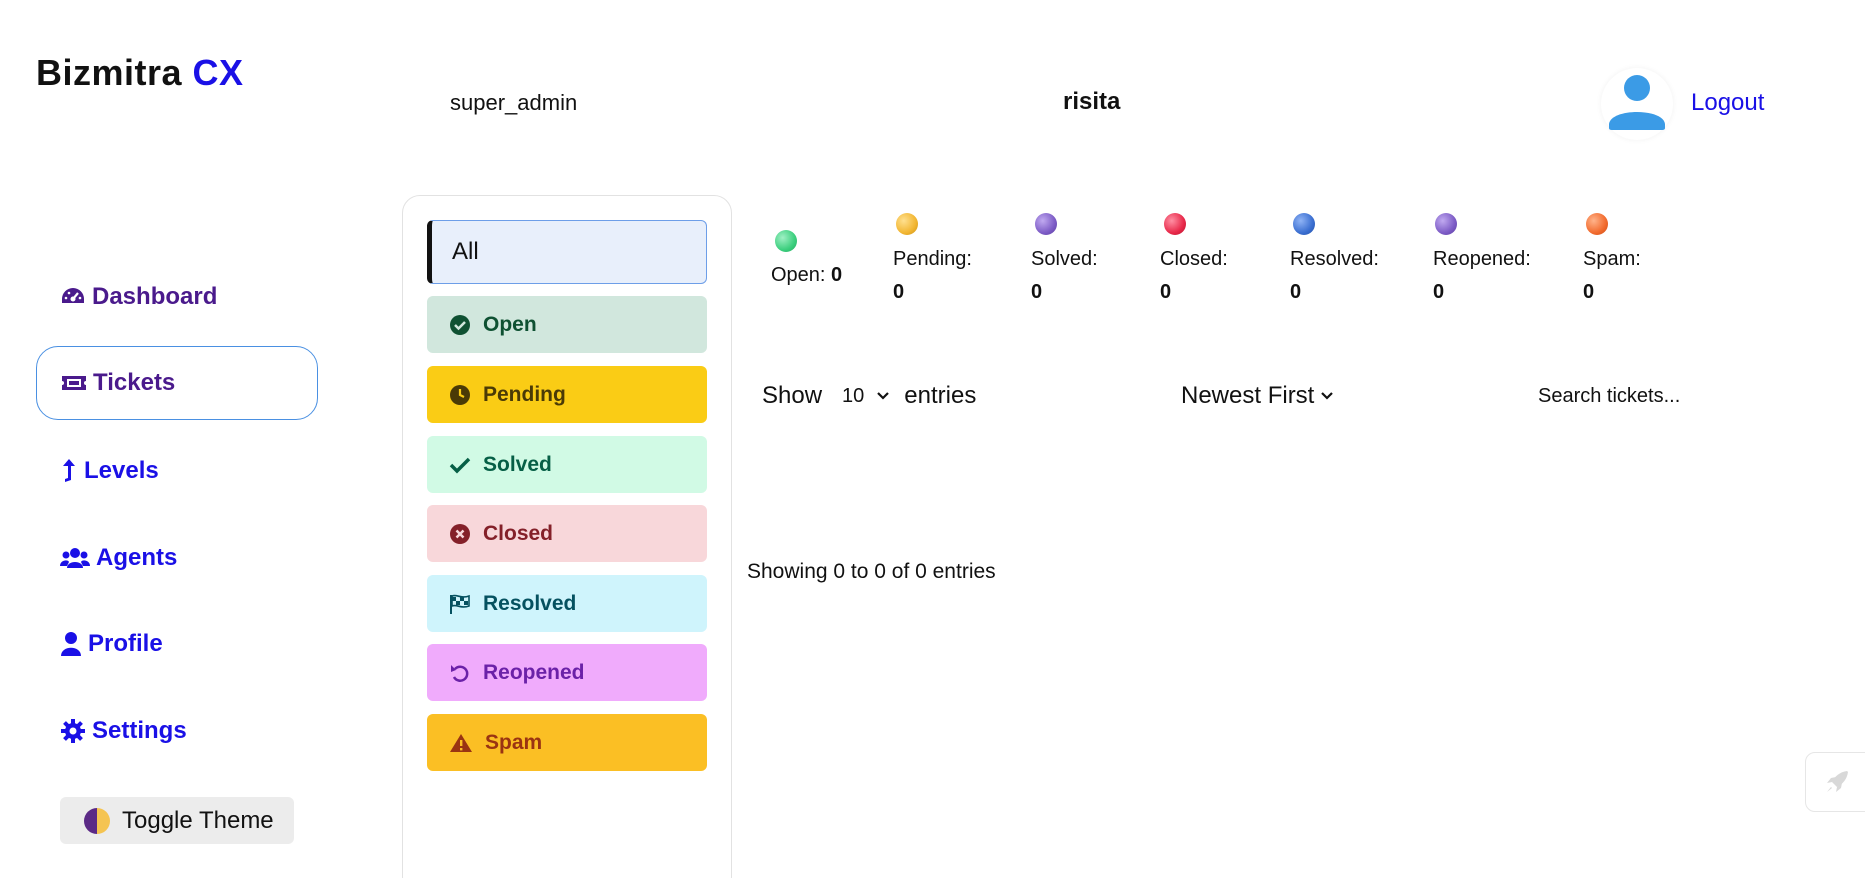 The width and height of the screenshot is (1865, 878). I want to click on filter-label: Solved, so click(517, 464).